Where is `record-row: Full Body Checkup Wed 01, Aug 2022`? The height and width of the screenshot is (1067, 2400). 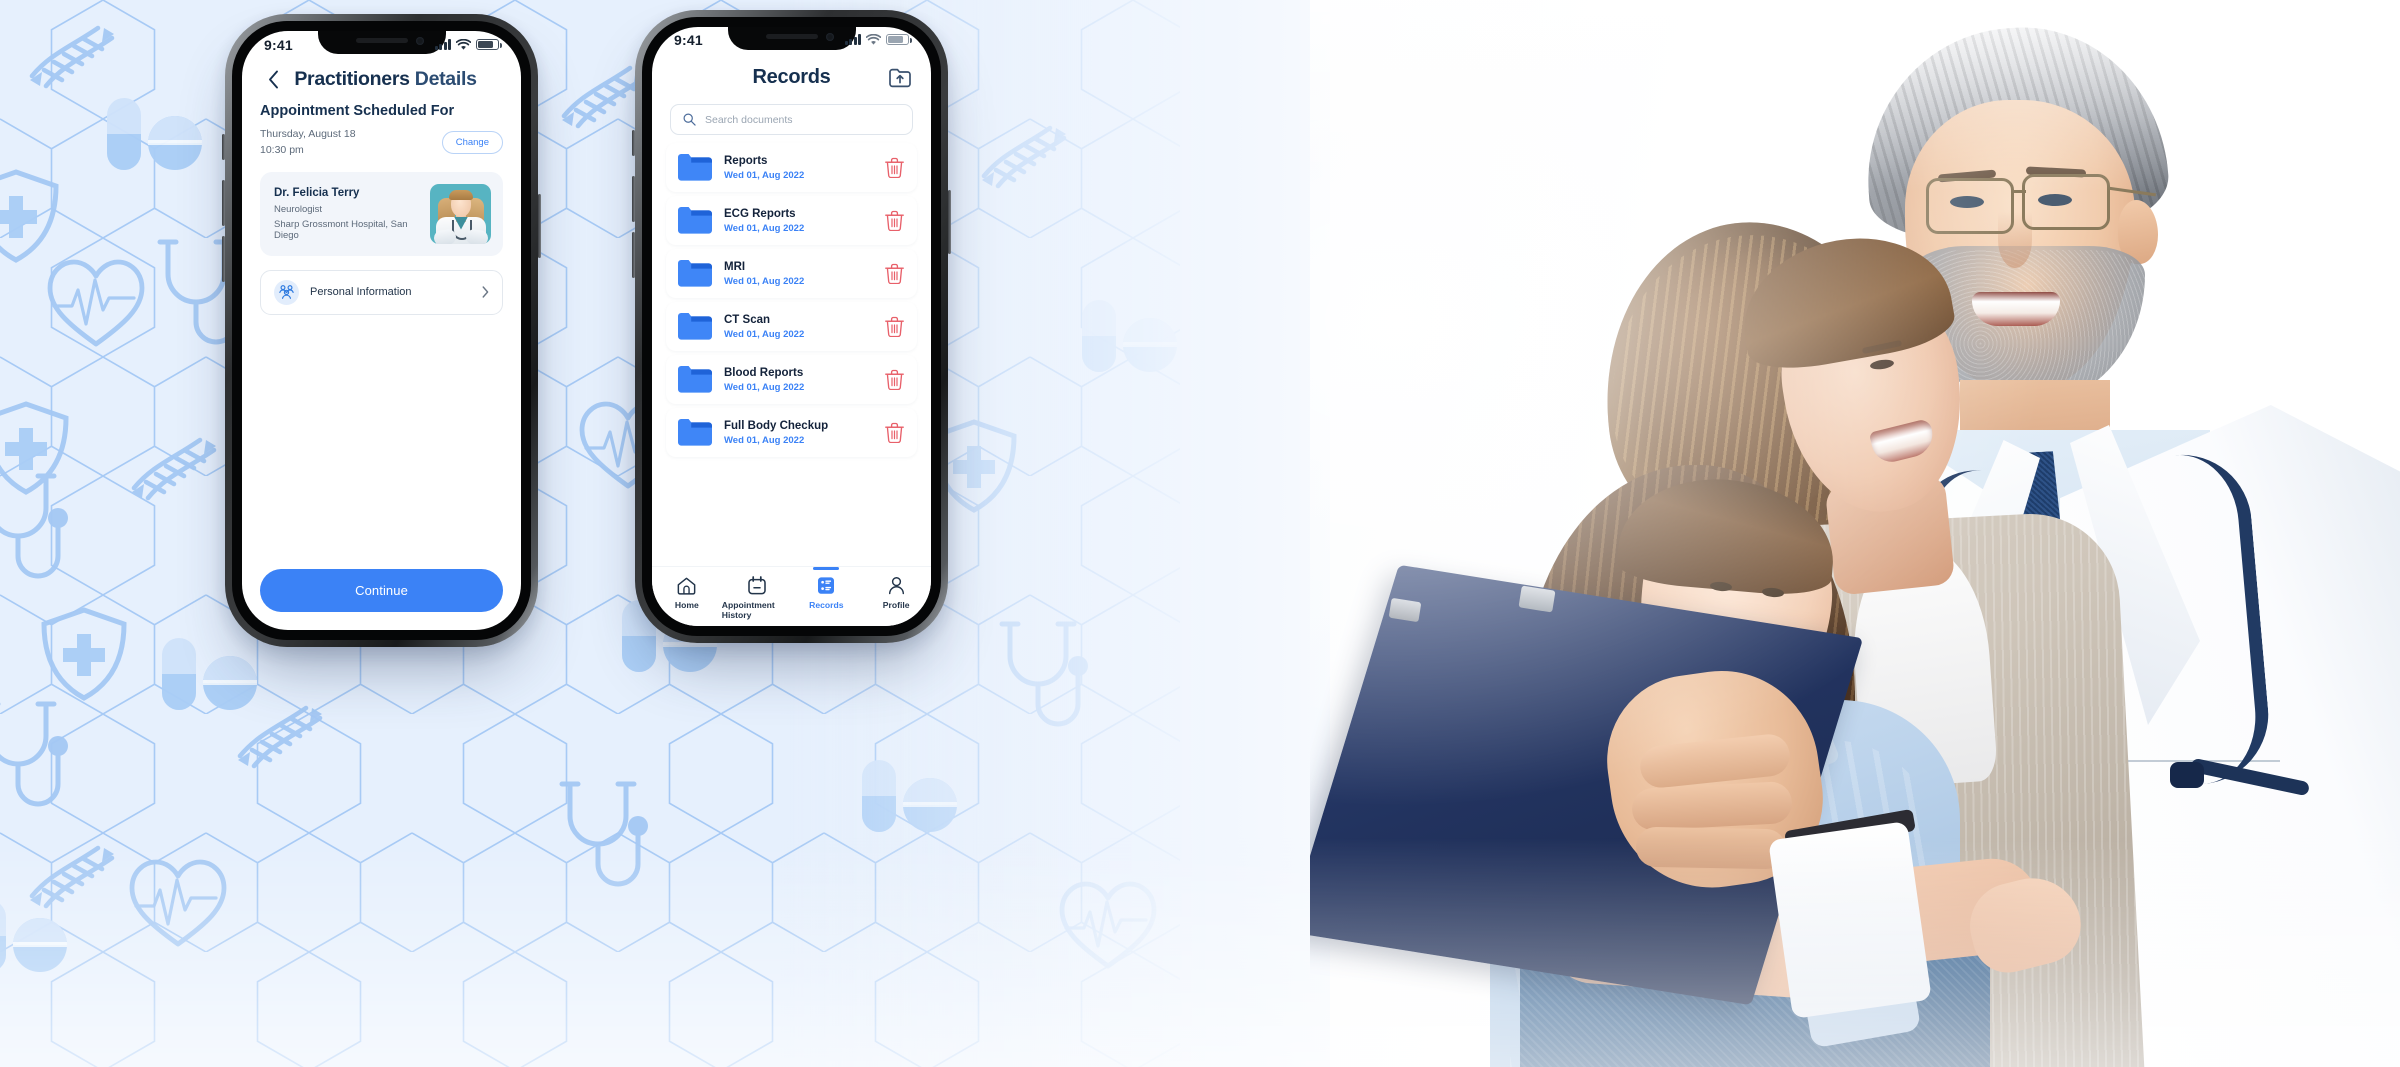 record-row: Full Body Checkup Wed 01, Aug 2022 is located at coordinates (791, 432).